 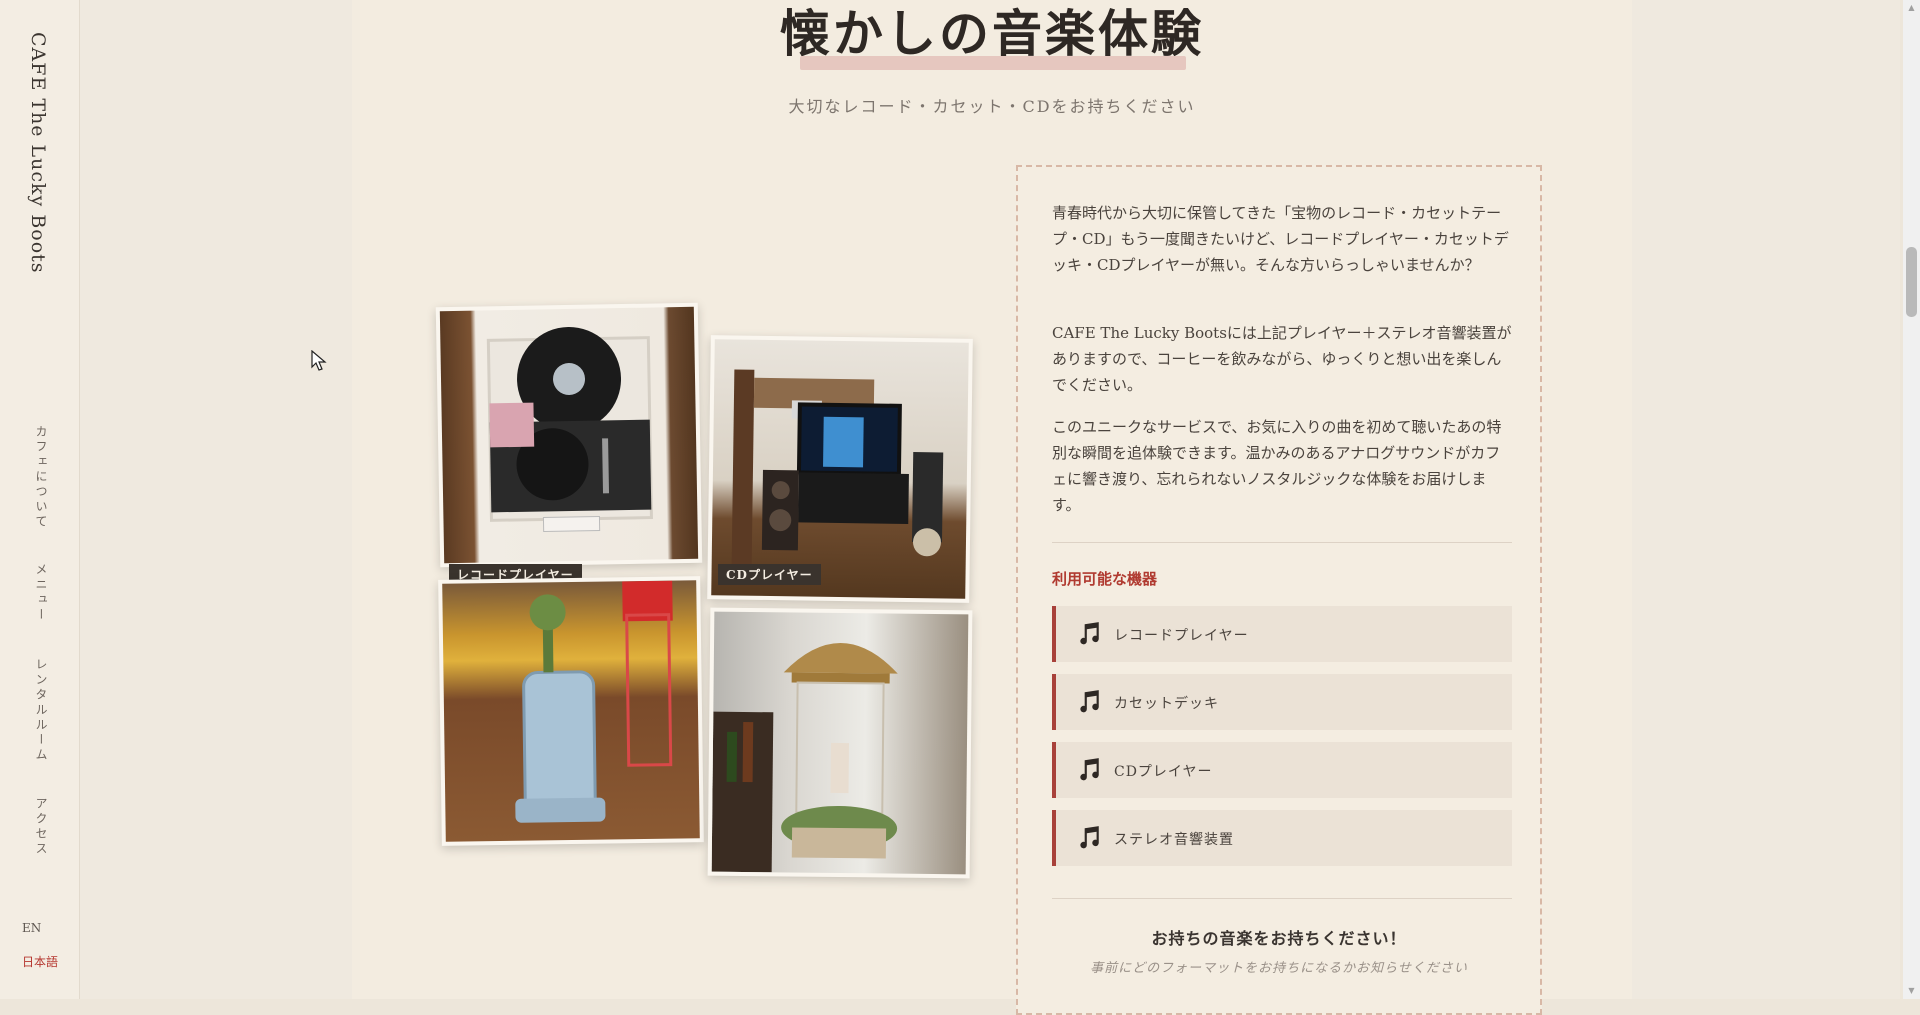 What do you see at coordinates (1166, 704) in the screenshot?
I see `equipment-label: カセットデッキ` at bounding box center [1166, 704].